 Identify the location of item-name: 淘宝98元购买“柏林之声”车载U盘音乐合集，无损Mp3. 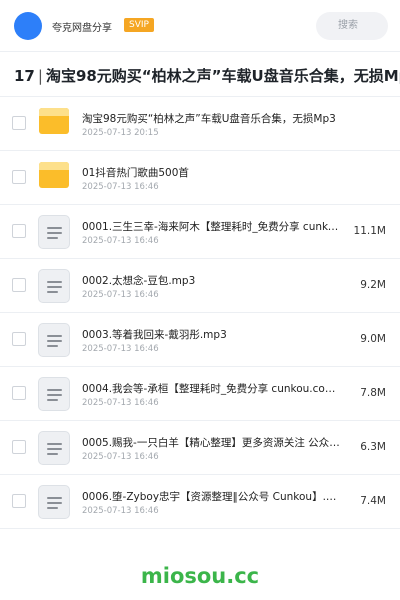
(209, 119).